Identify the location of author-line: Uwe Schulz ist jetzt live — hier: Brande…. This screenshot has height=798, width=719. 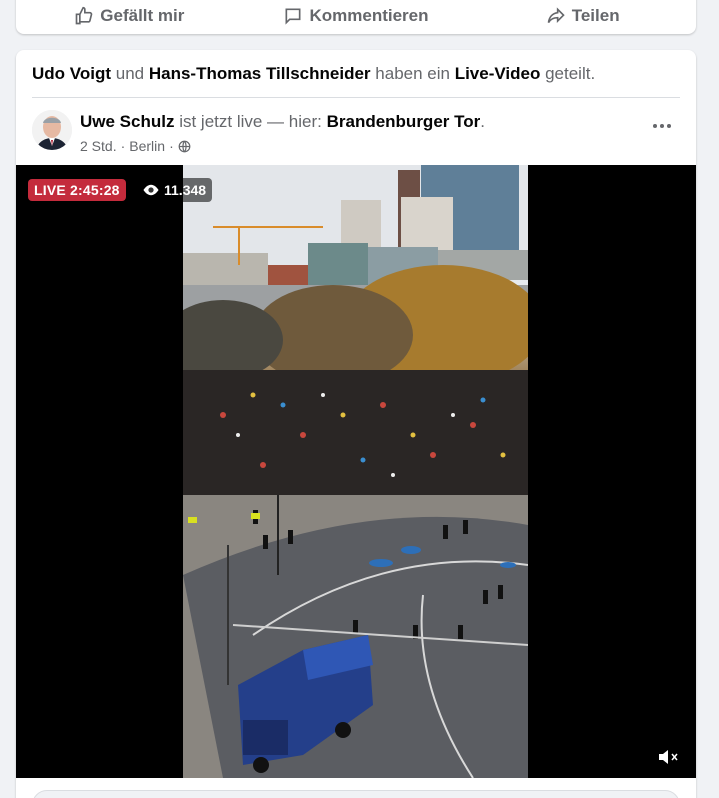
(282, 122).